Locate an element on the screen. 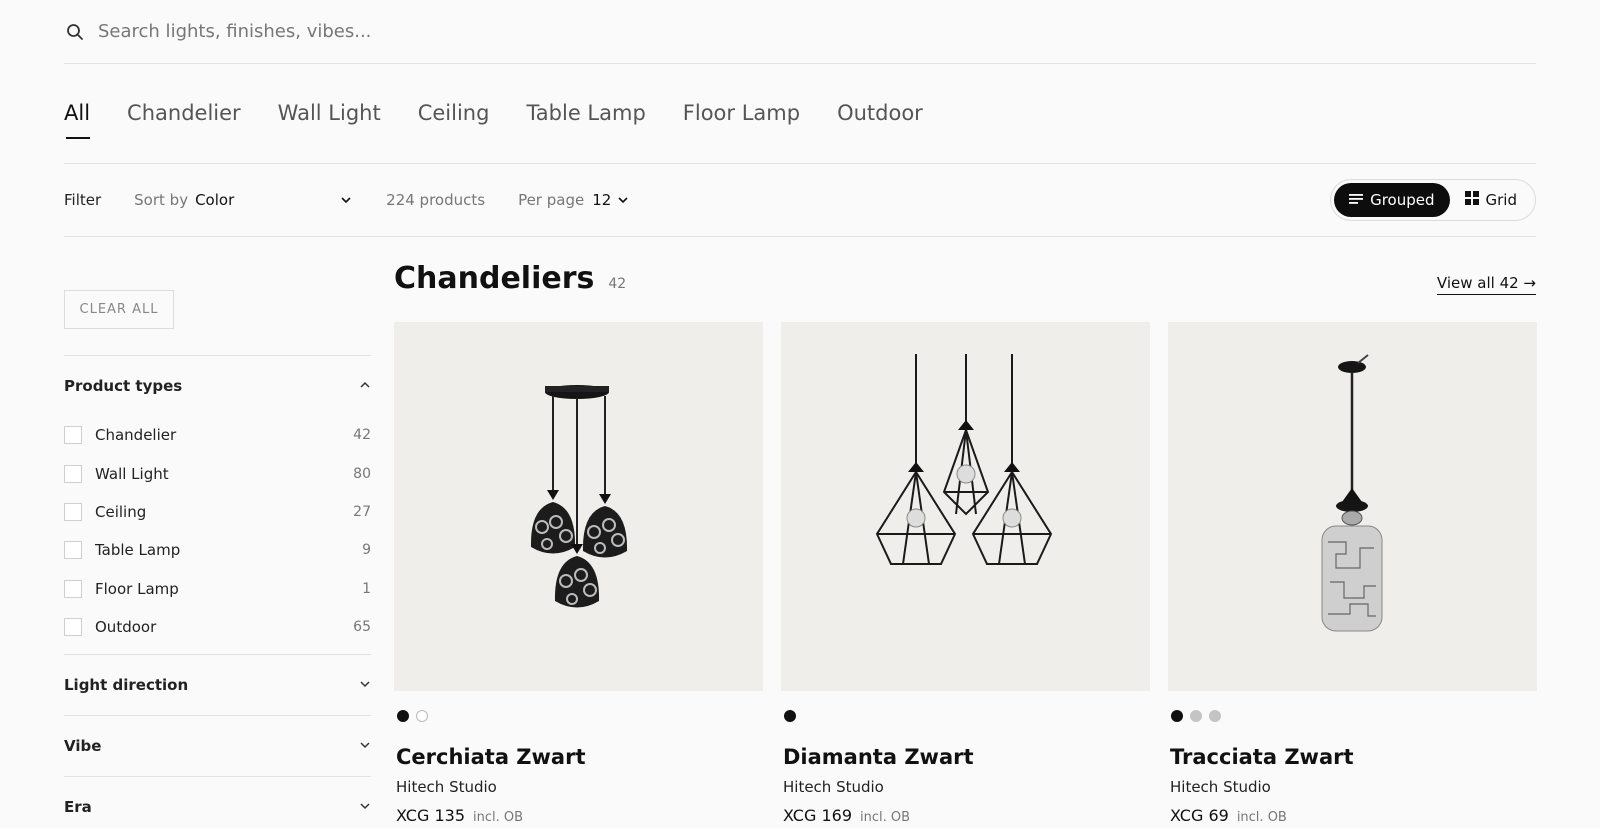  grid-view-button: Grid is located at coordinates (1491, 200).